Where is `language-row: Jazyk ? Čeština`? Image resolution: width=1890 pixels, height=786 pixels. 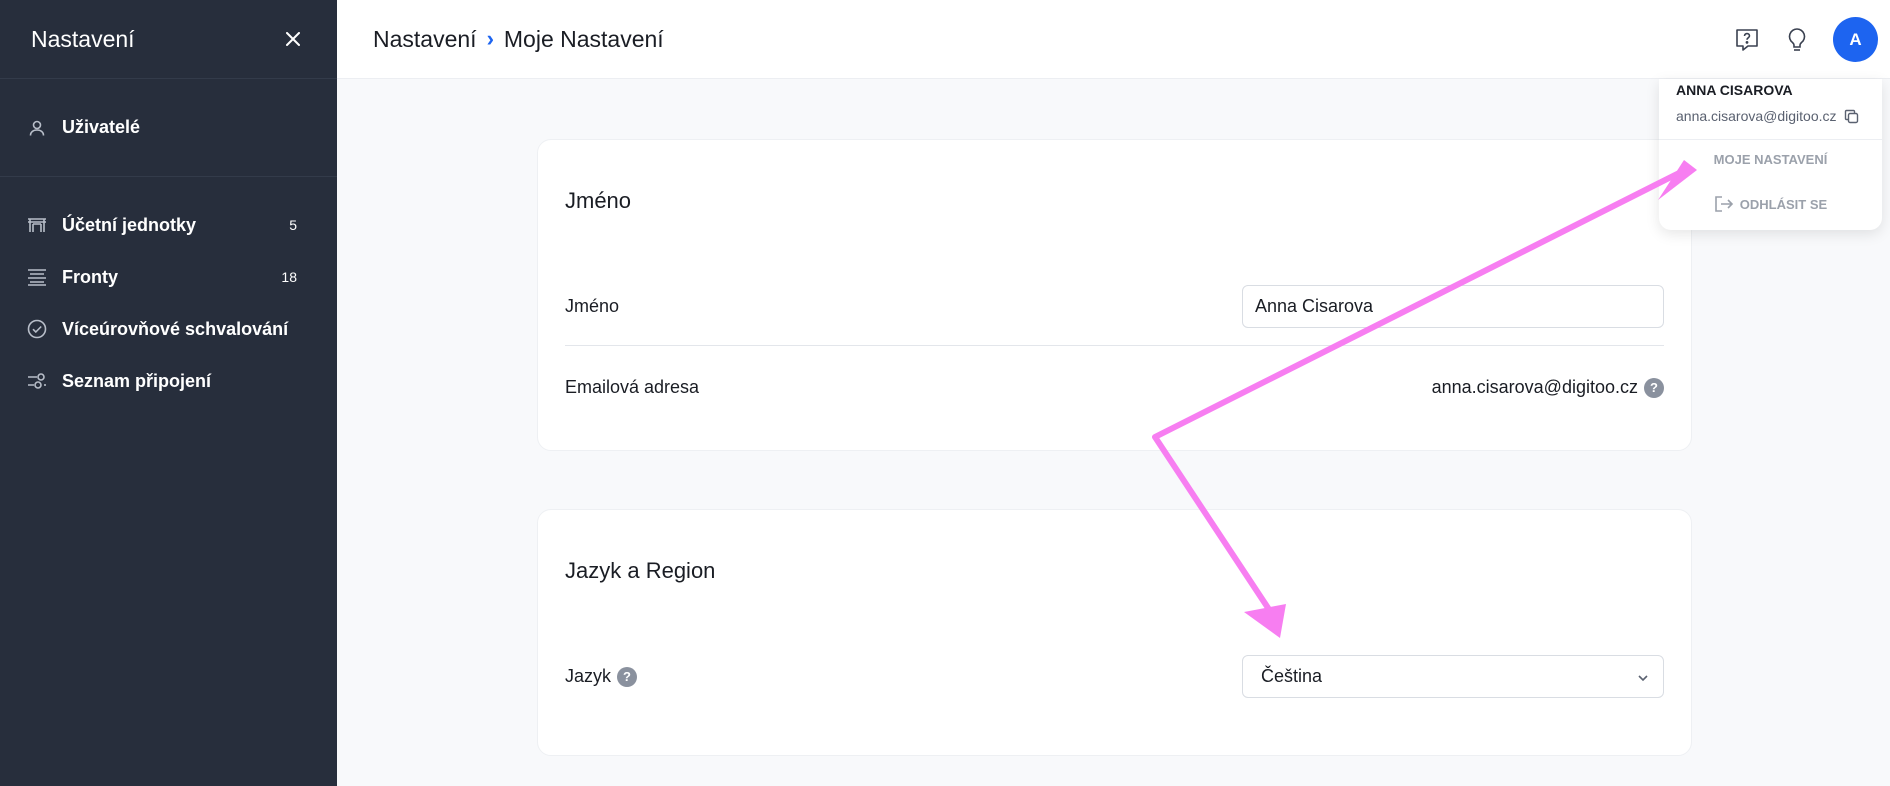 language-row: Jazyk ? Čeština is located at coordinates (1114, 676).